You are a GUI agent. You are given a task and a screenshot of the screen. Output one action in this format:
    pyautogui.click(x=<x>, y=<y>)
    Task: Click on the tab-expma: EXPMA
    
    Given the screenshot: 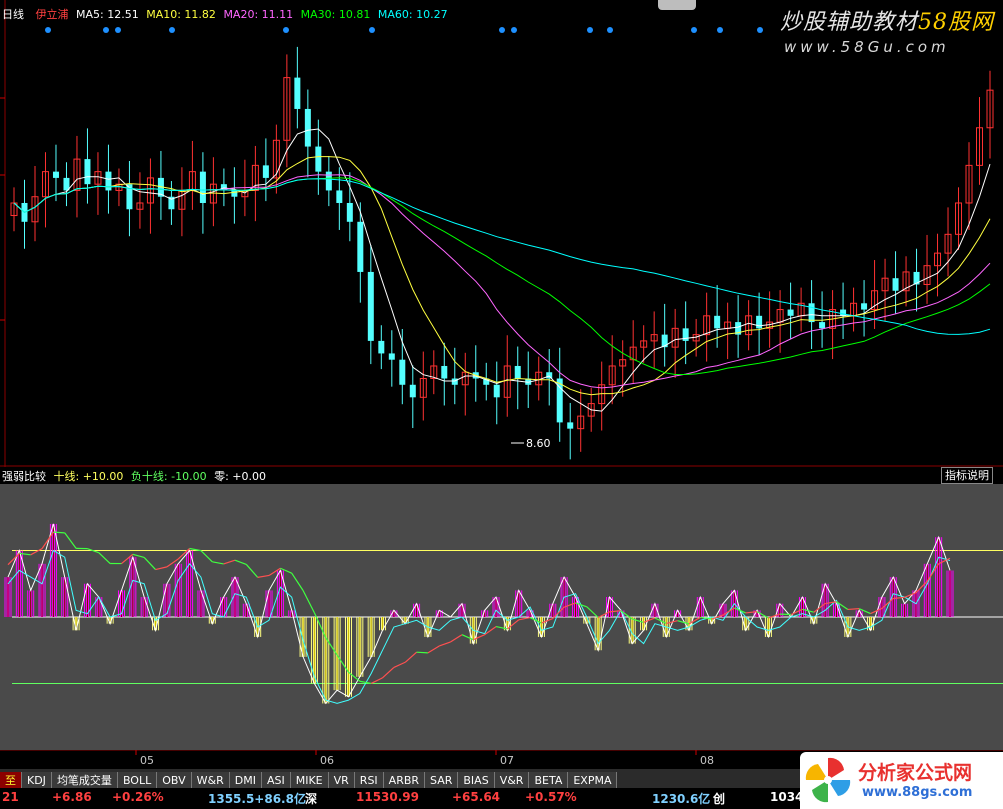 What is the action you would take?
    pyautogui.click(x=593, y=780)
    